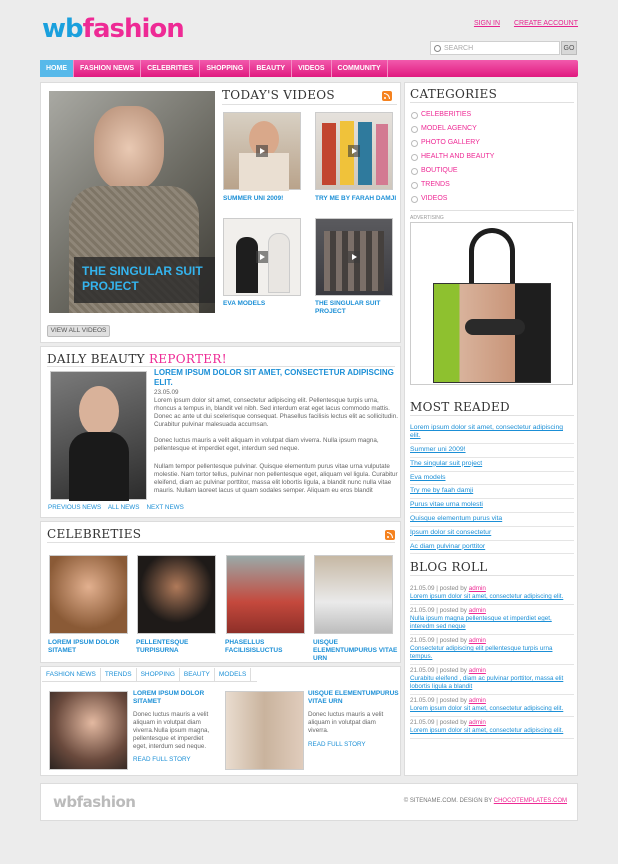 This screenshot has height=864, width=618. I want to click on previous-news-link: PREVIOUS NEWS, so click(74, 507).